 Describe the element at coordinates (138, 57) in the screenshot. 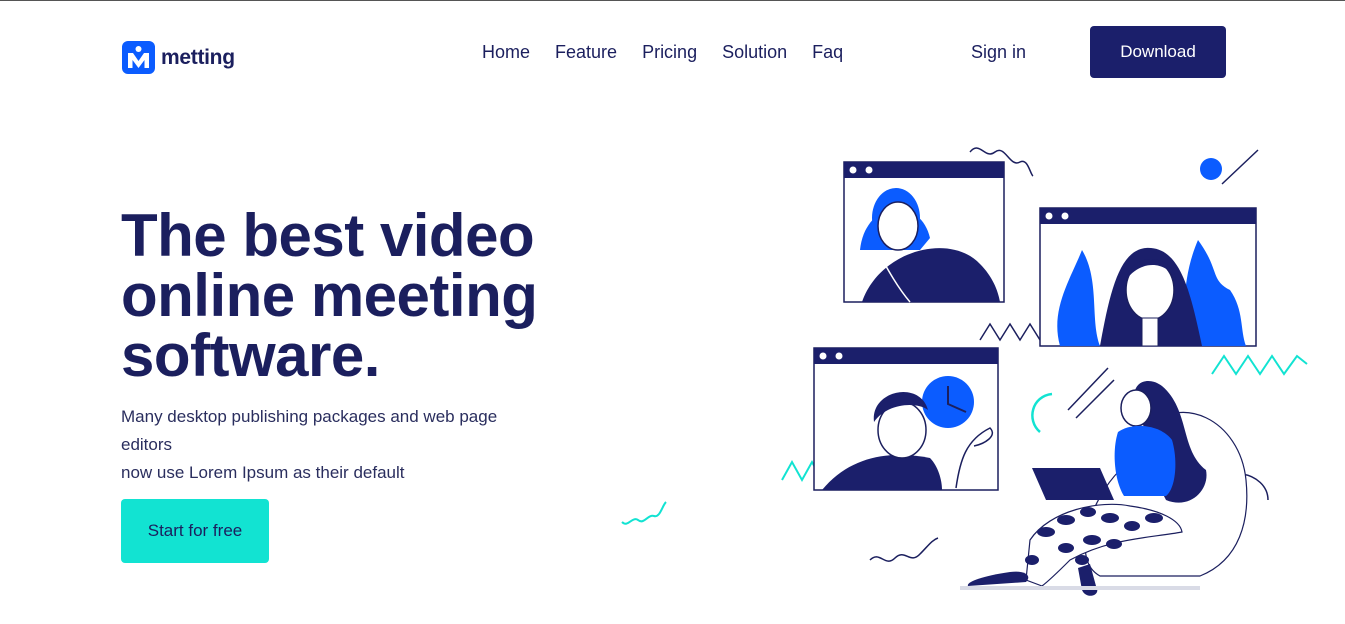

I see `logo-mark-icon` at that location.